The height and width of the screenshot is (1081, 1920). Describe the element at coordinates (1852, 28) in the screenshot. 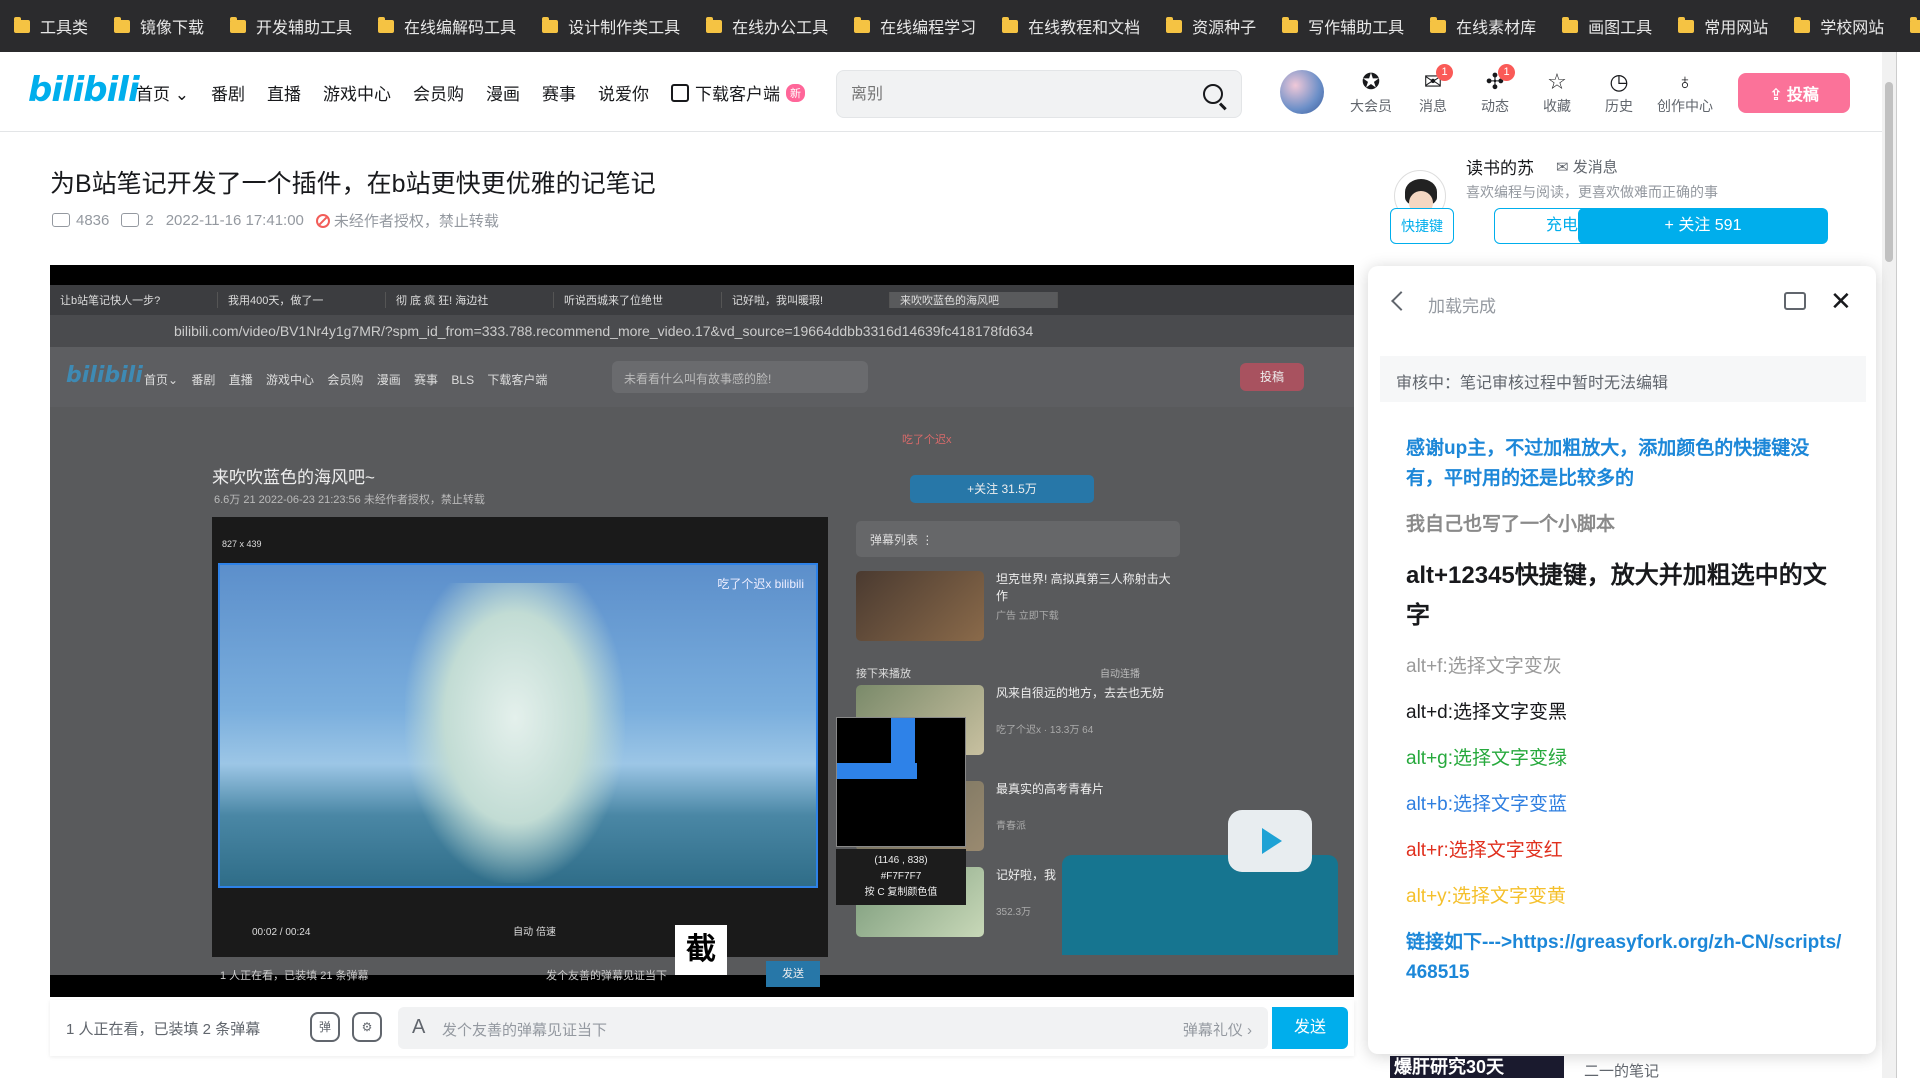

I see `bookmark-label: 学校网站` at that location.